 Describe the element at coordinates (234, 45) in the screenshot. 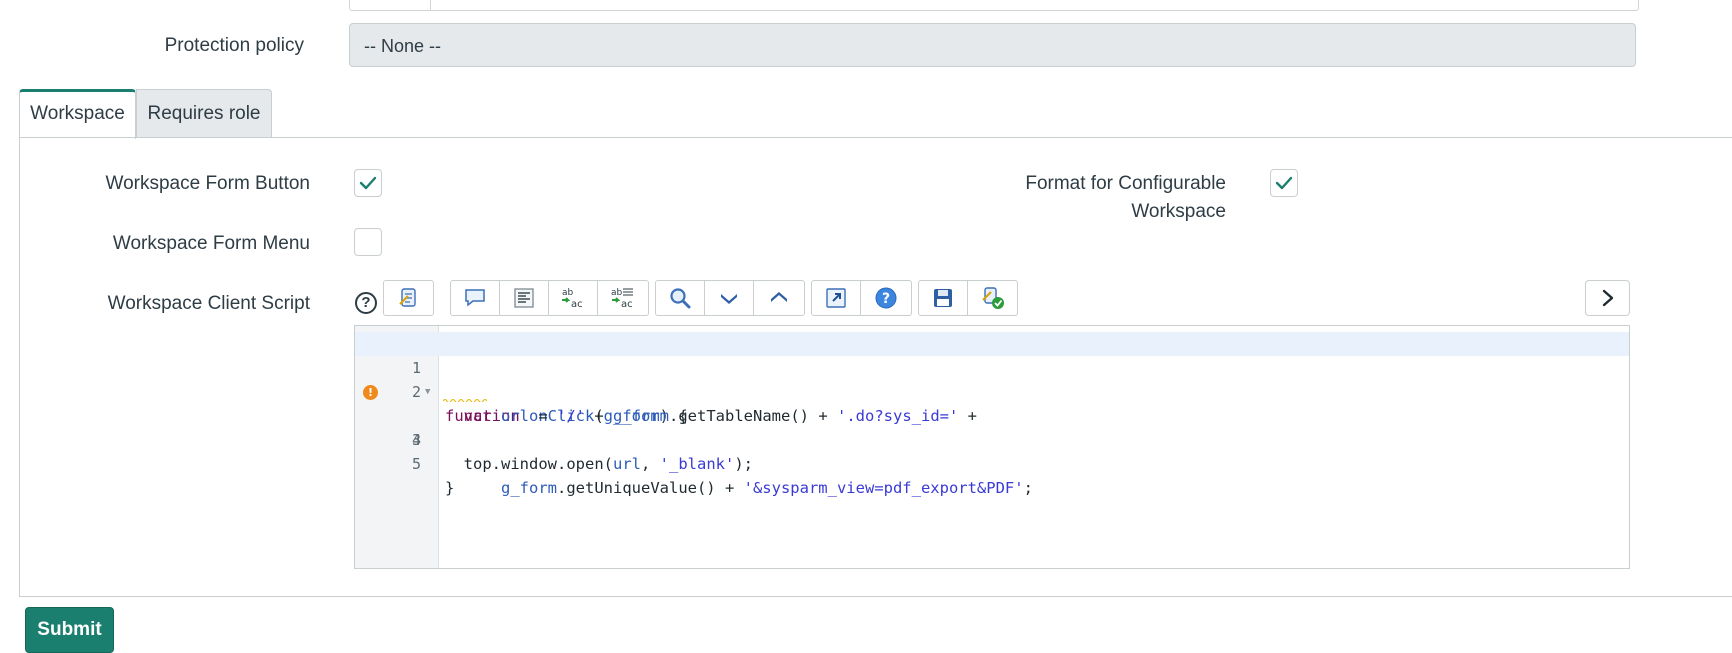

I see `protection-policy-label: Protection policy` at that location.